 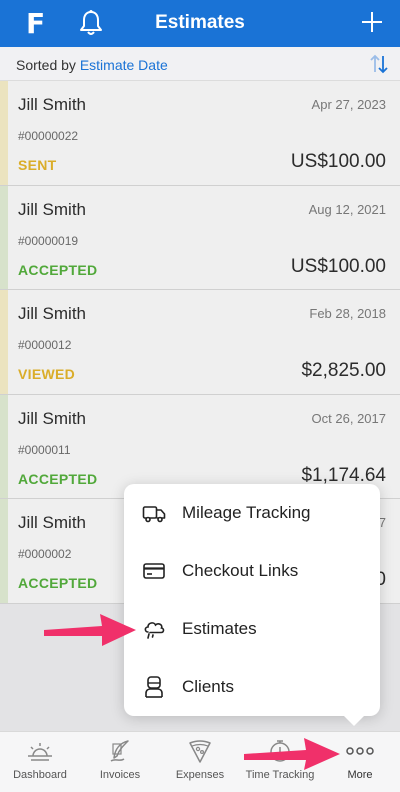 I want to click on pizza-icon, so click(x=200, y=751).